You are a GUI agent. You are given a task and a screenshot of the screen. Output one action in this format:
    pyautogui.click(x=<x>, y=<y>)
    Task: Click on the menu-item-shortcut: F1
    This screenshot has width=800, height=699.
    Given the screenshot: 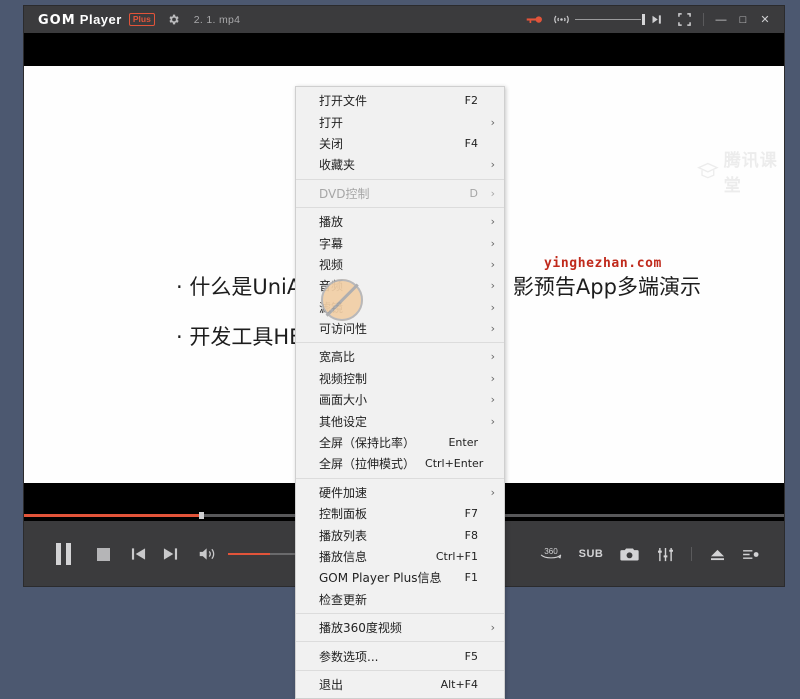 What is the action you would take?
    pyautogui.click(x=471, y=577)
    